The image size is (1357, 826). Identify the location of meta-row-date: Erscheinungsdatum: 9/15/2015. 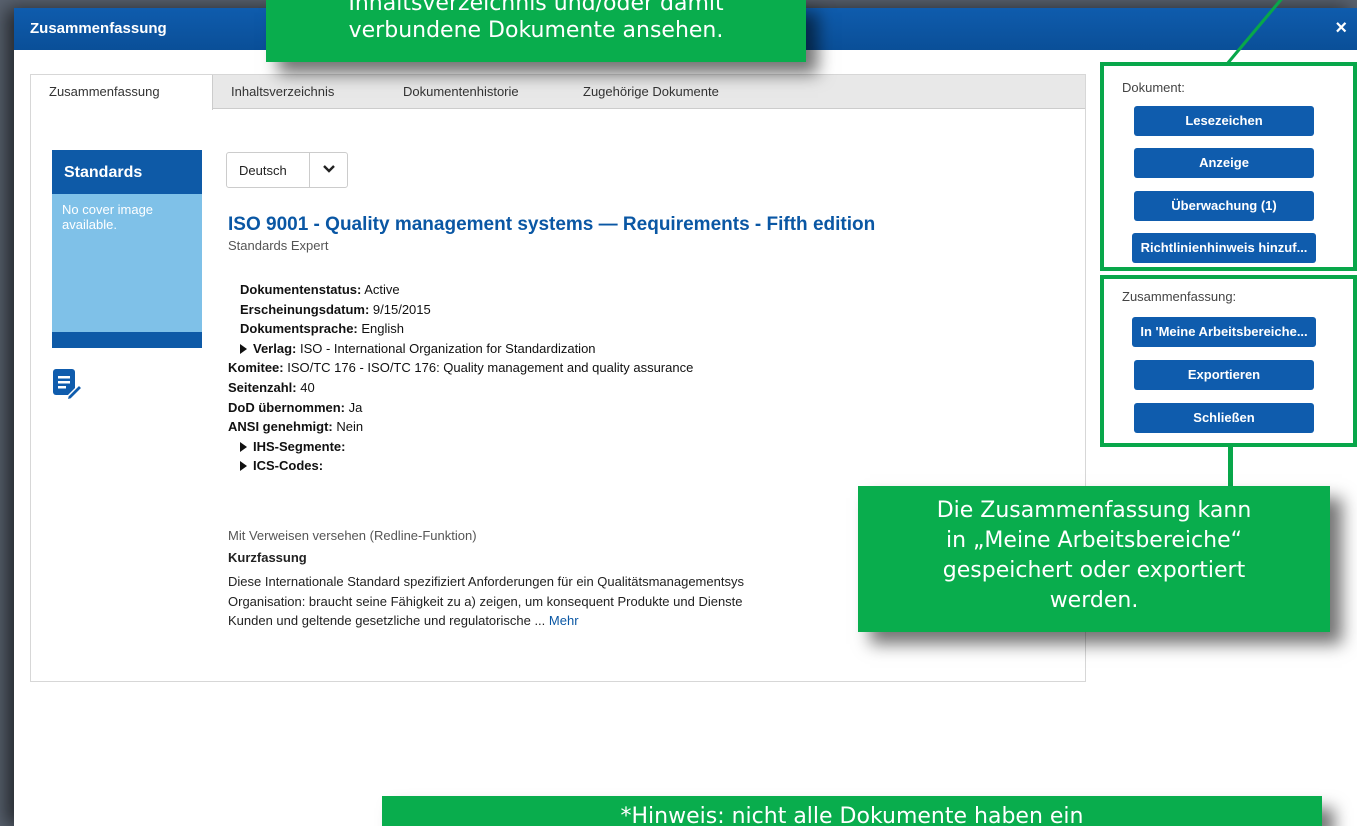
(335, 309).